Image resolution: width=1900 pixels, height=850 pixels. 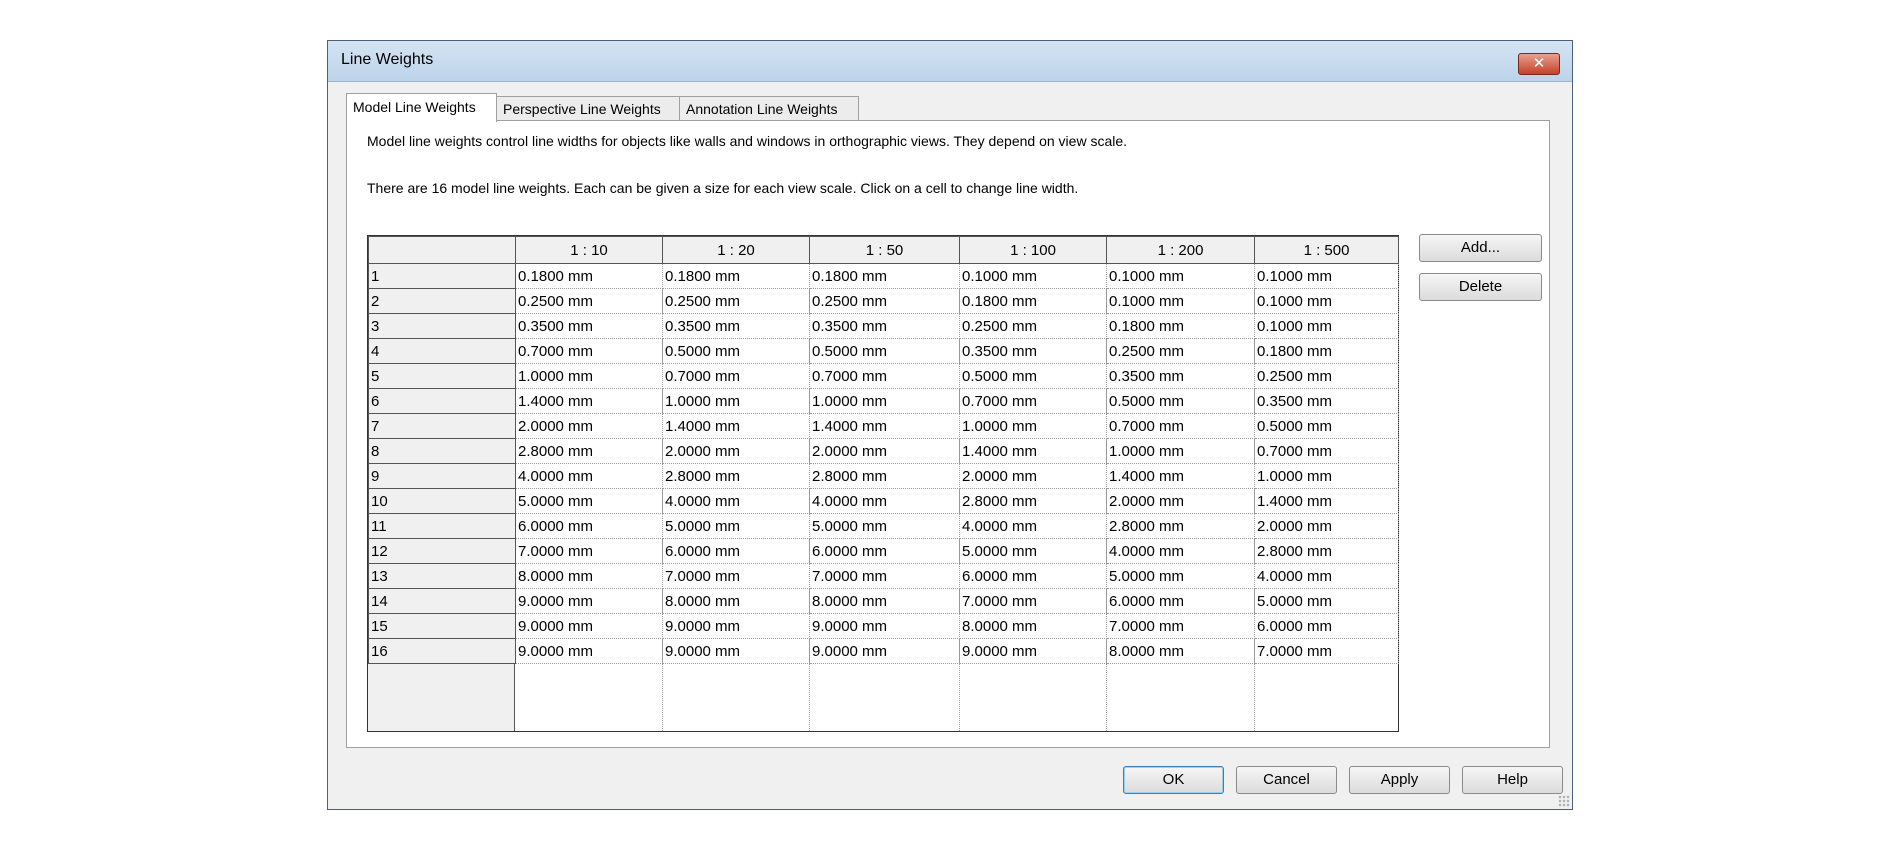 I want to click on tab-annotation-line-weights: Annotation Line Weights, so click(x=769, y=108).